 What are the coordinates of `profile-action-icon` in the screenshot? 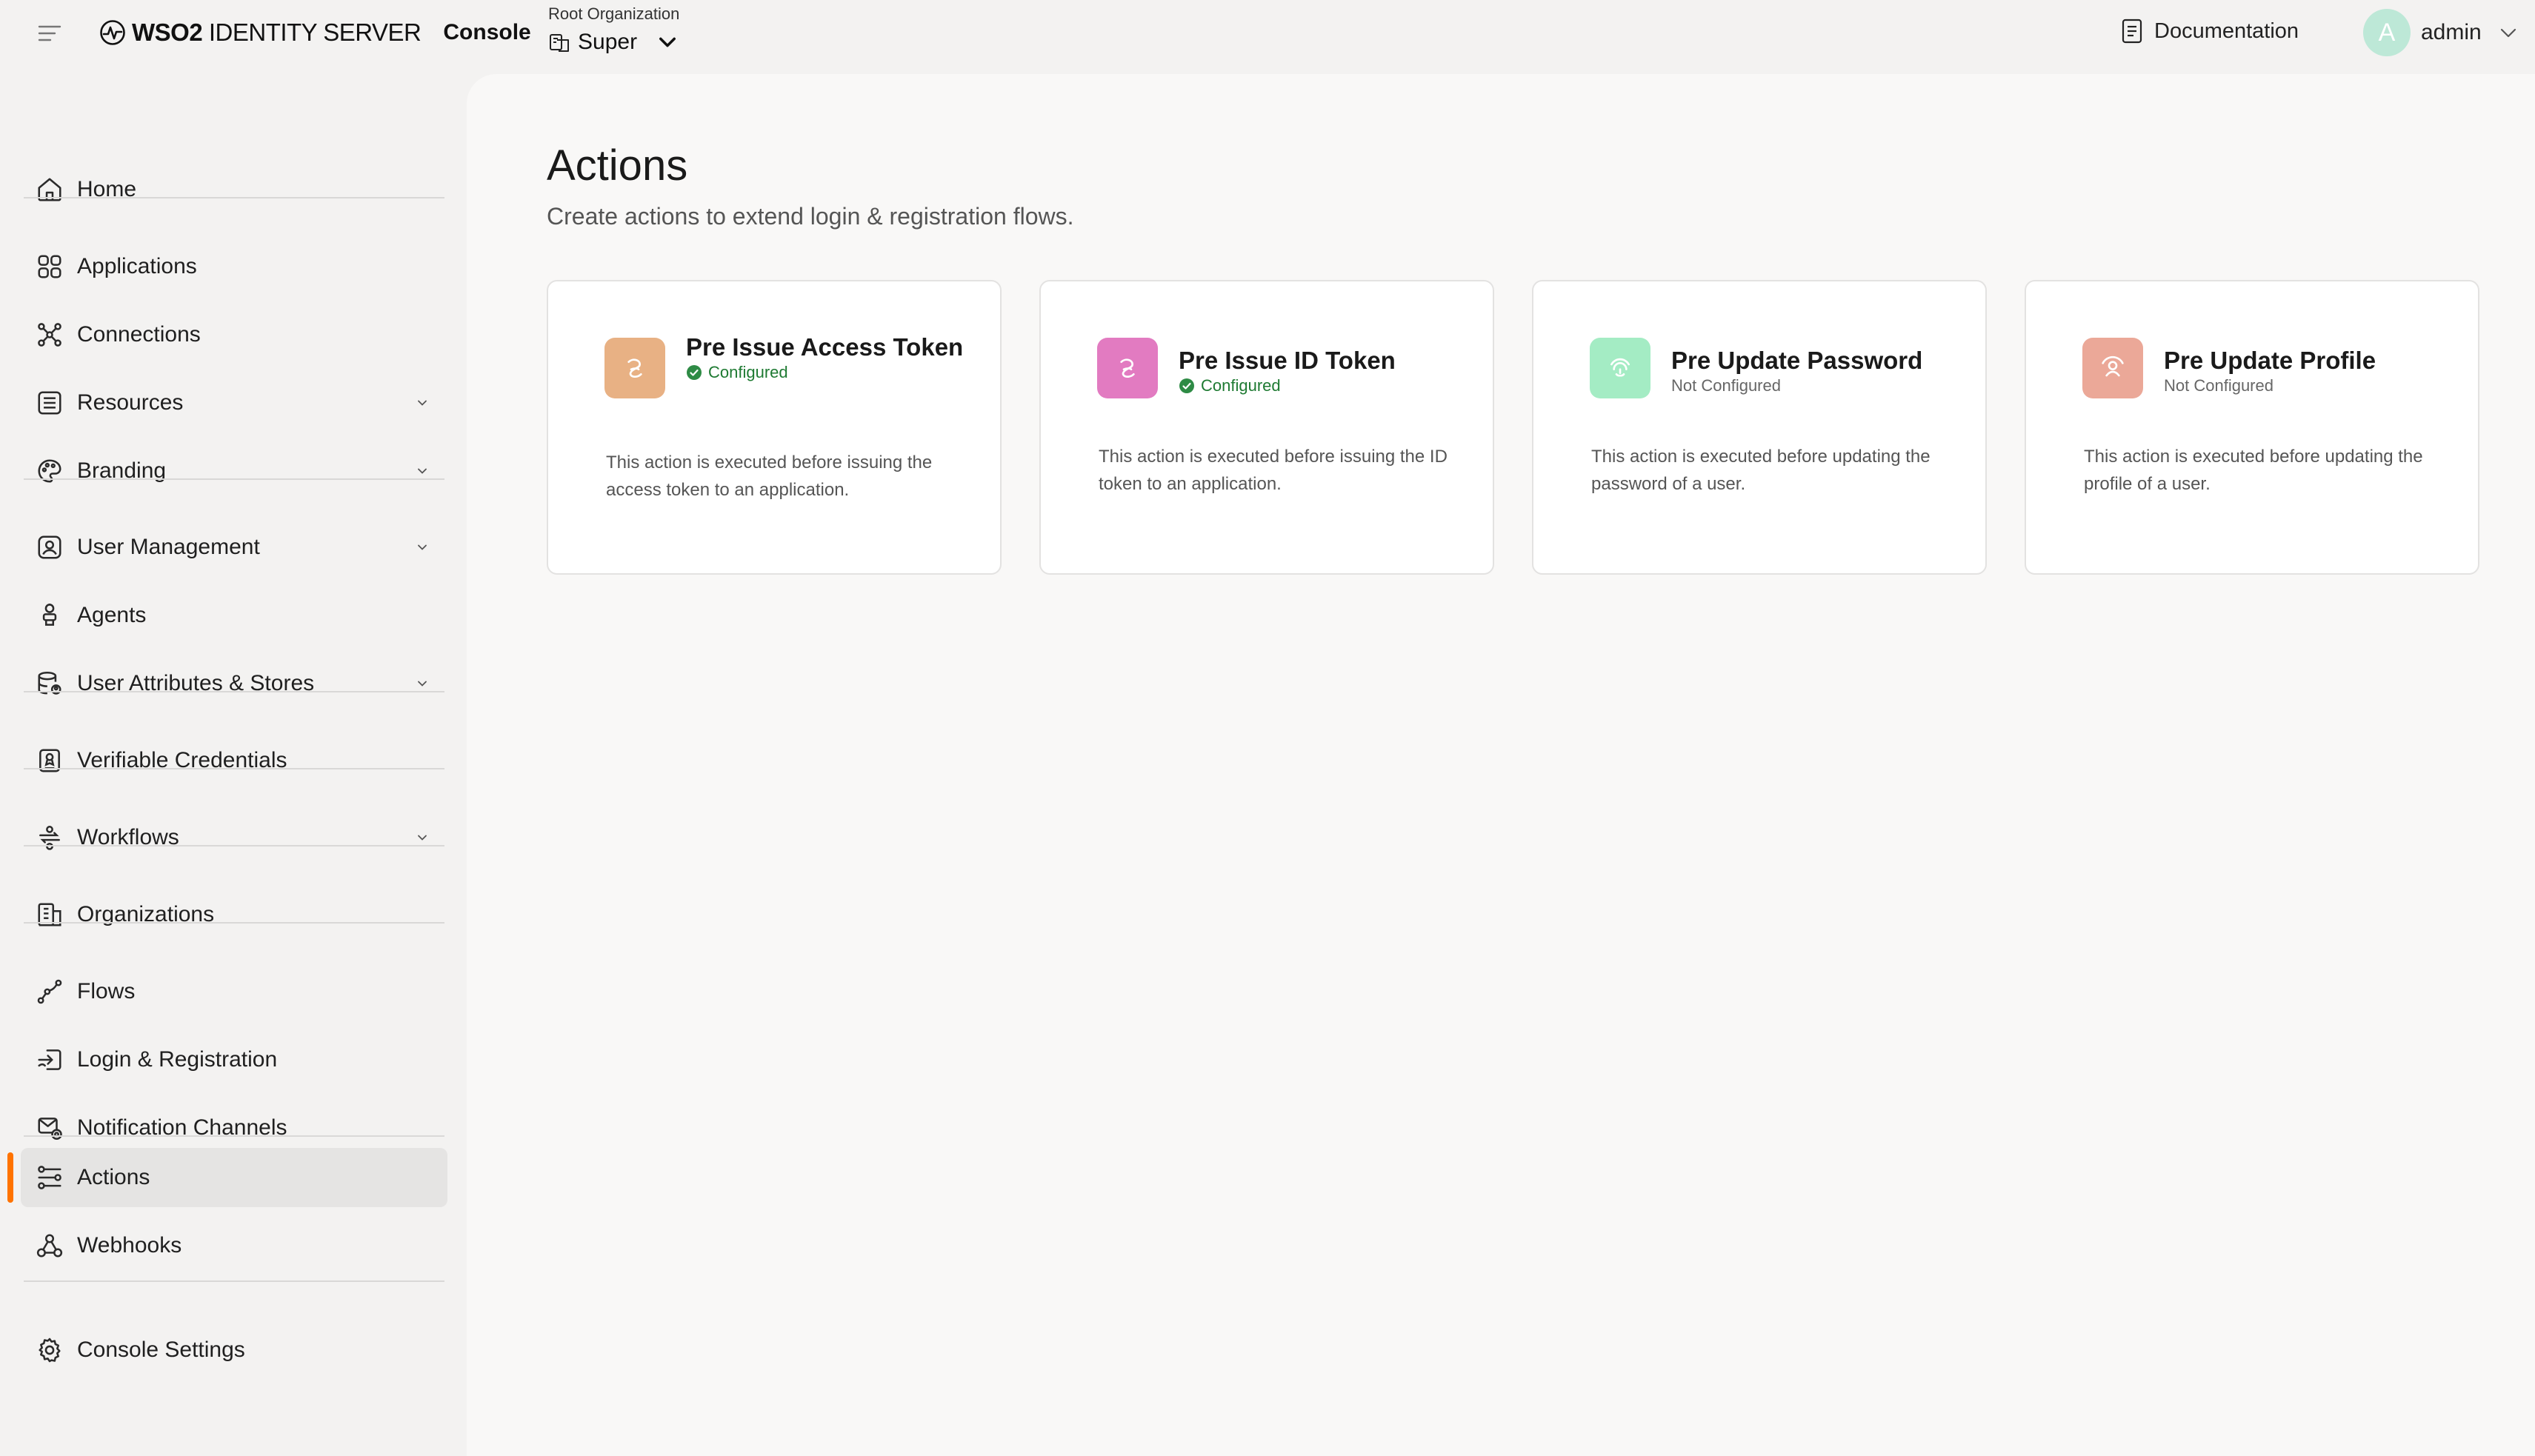 It's located at (2113, 368).